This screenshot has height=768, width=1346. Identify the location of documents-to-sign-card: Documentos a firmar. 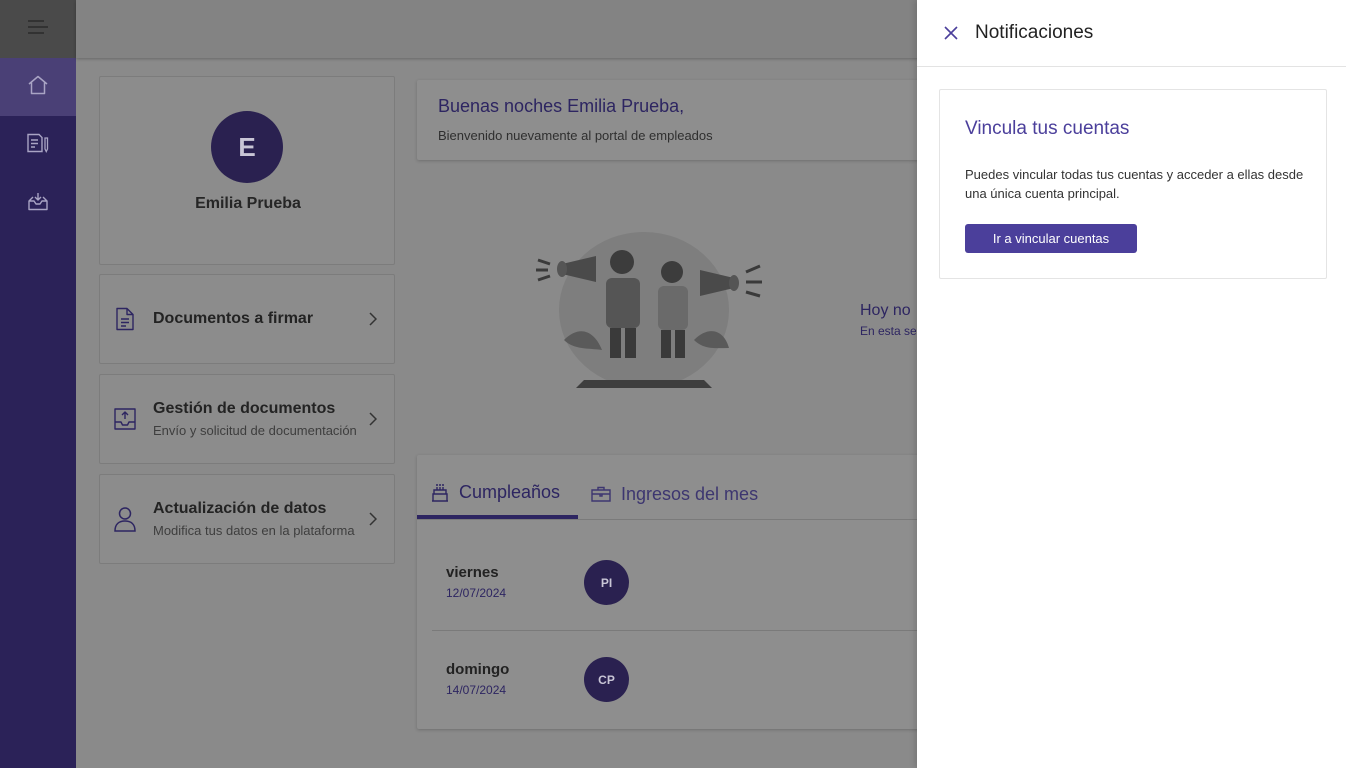
(247, 319).